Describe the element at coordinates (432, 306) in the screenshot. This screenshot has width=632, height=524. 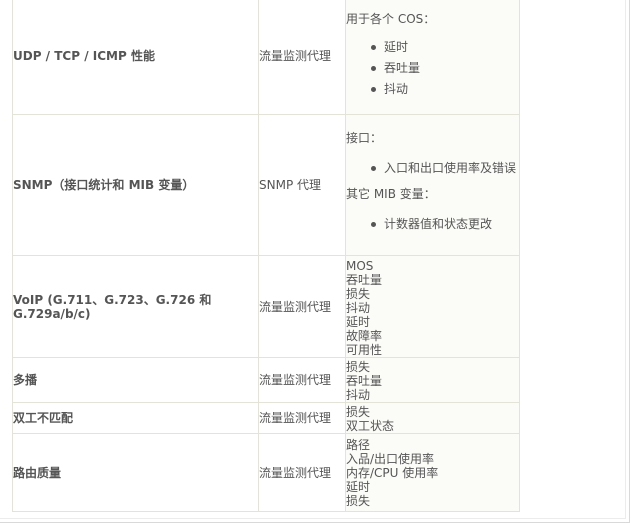
I see `detail-cell: MOS 吞吐量 损失 抖动 延时 故障率 可用性` at that location.